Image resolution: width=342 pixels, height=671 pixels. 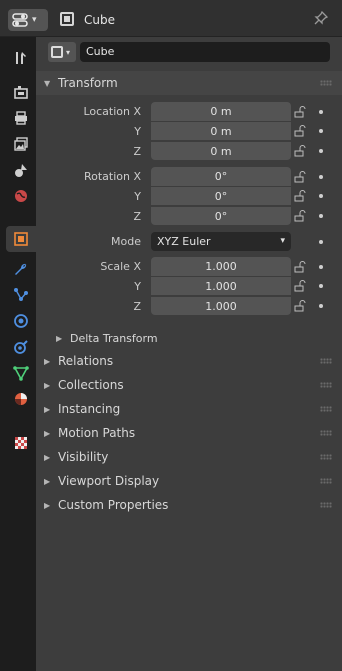 What do you see at coordinates (112, 176) in the screenshot?
I see `rotation-x-label: Rotation X` at bounding box center [112, 176].